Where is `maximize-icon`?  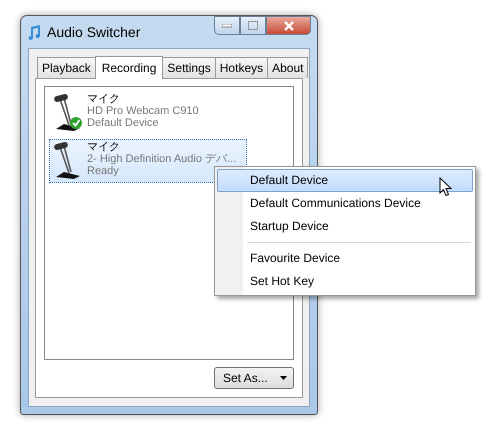
maximize-icon is located at coordinates (253, 25).